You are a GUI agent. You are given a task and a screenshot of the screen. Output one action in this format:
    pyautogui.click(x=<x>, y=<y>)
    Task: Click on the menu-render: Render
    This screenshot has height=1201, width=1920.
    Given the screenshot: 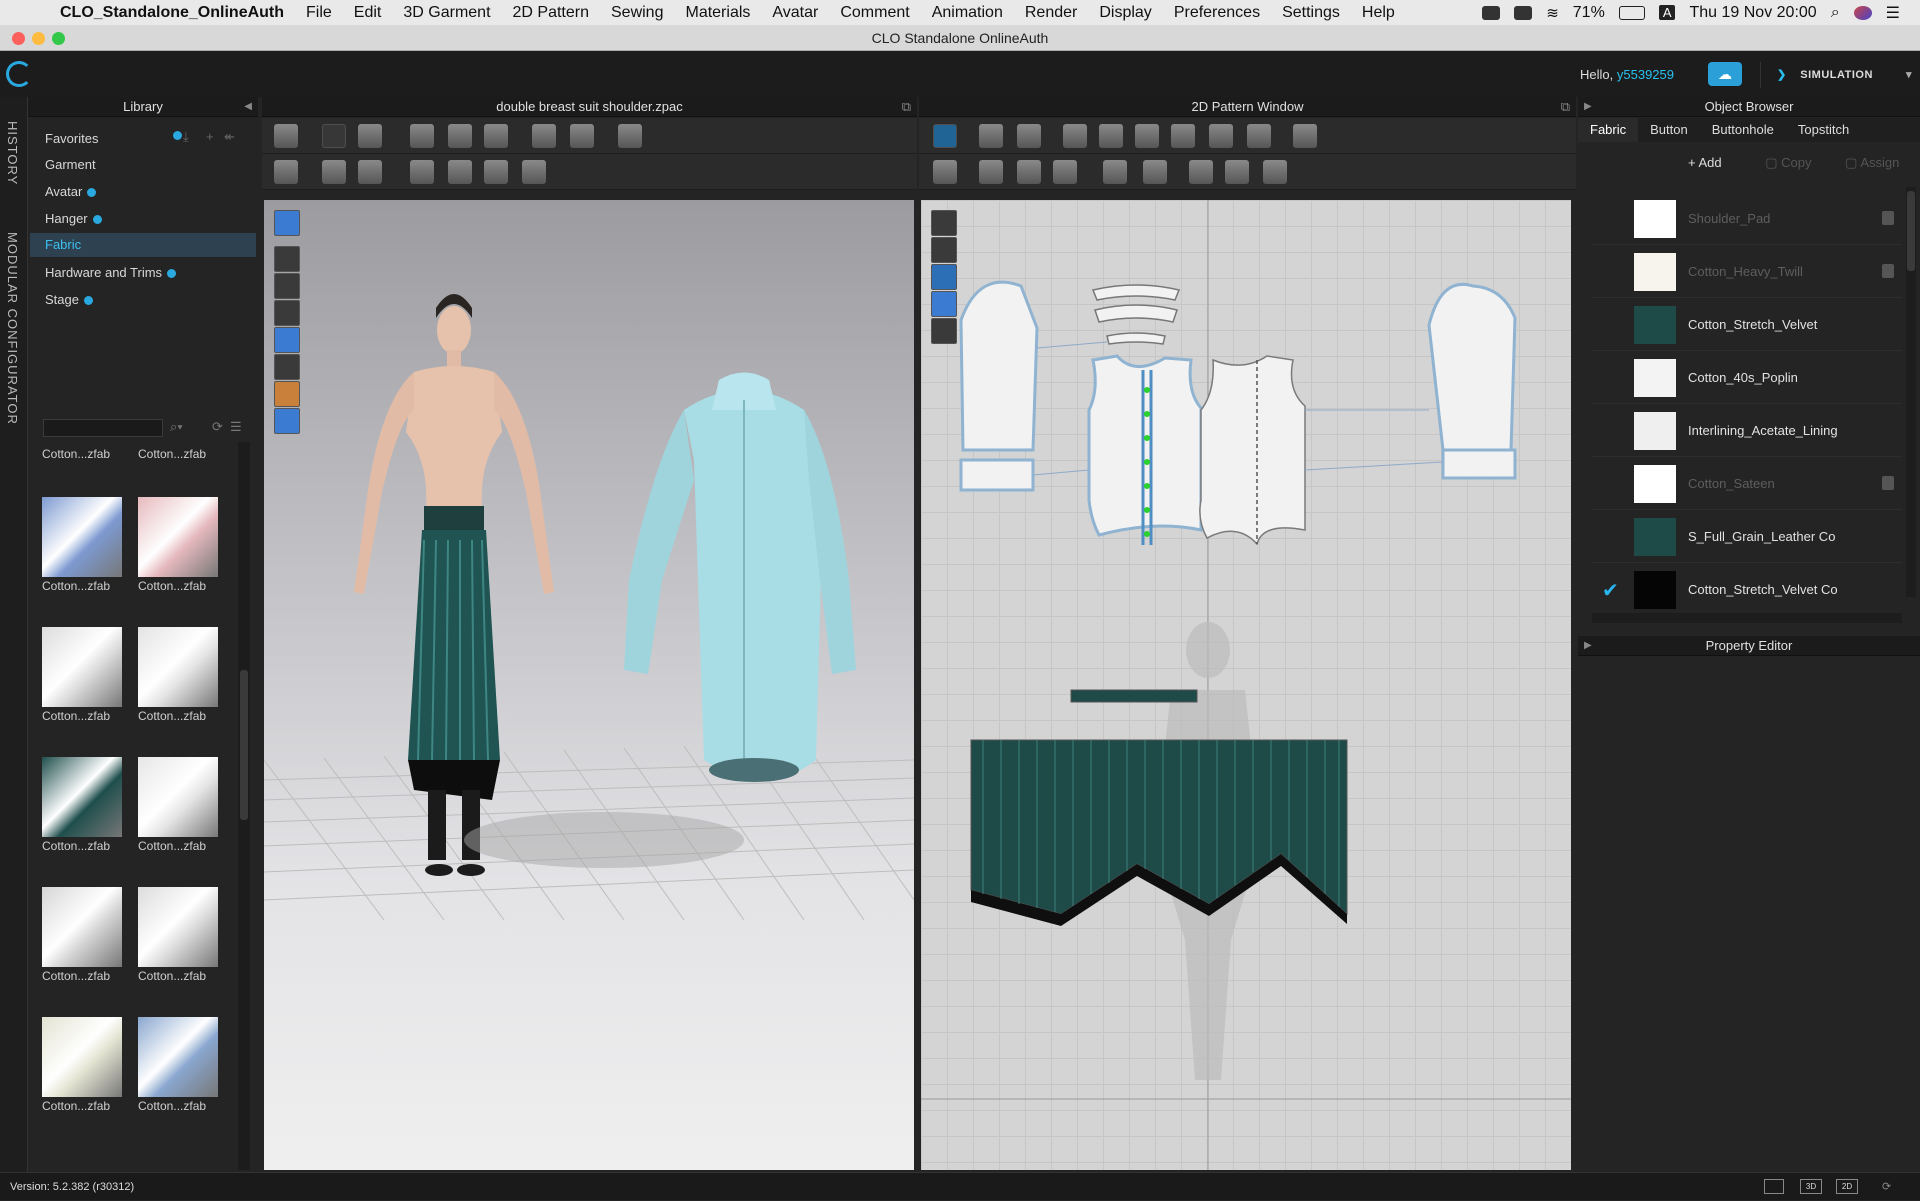 What is the action you would take?
    pyautogui.click(x=1051, y=13)
    